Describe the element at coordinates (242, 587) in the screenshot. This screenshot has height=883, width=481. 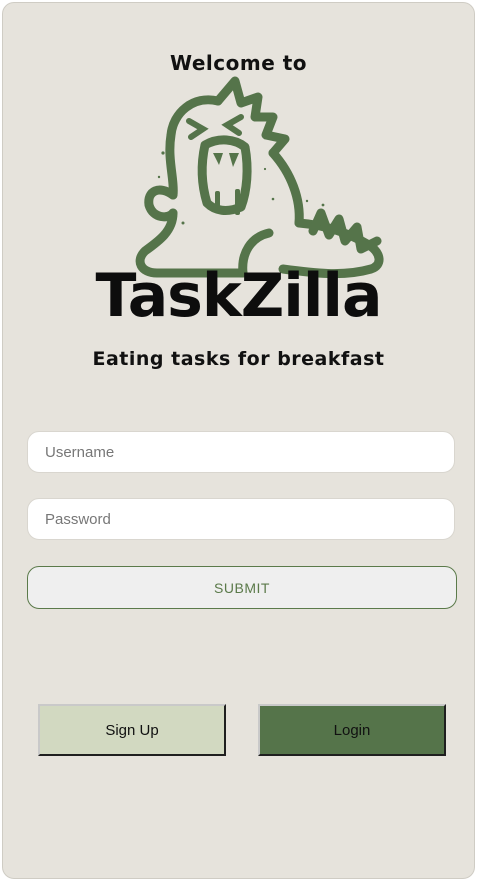
I see `submit-button: SUBMIT` at that location.